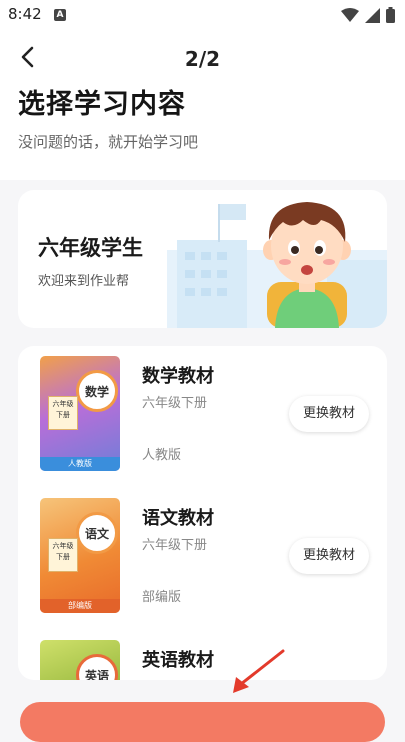 The height and width of the screenshot is (742, 405). I want to click on math-textbook-cover: 数学 六年级下册 人教版, so click(80, 413).